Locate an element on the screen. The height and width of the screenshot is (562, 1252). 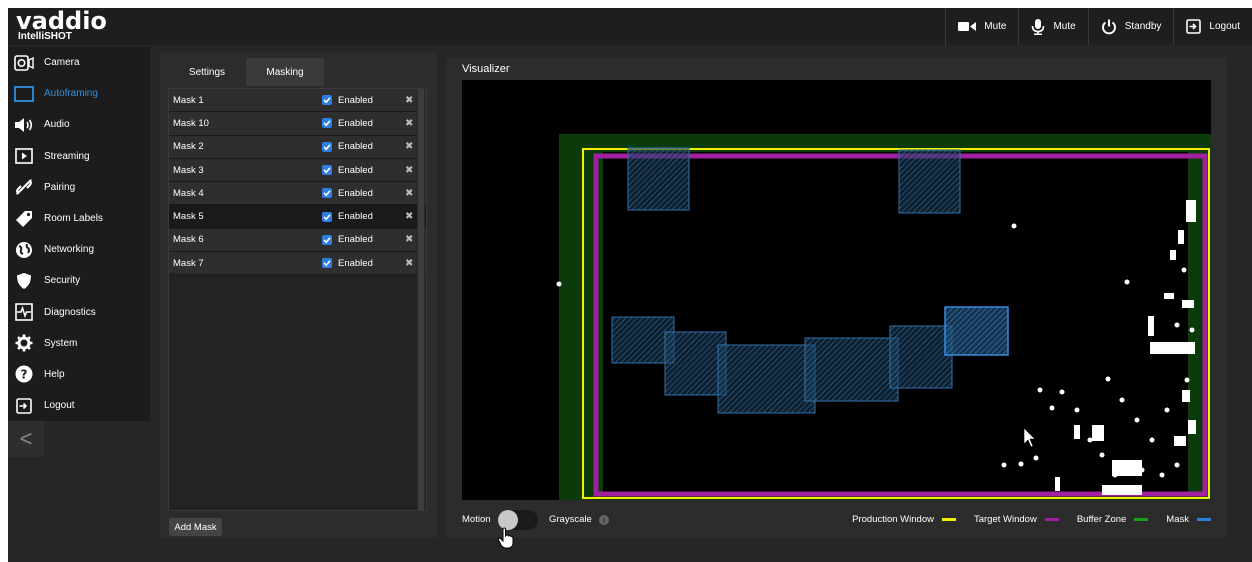
mask-name: Mask 10 is located at coordinates (191, 123).